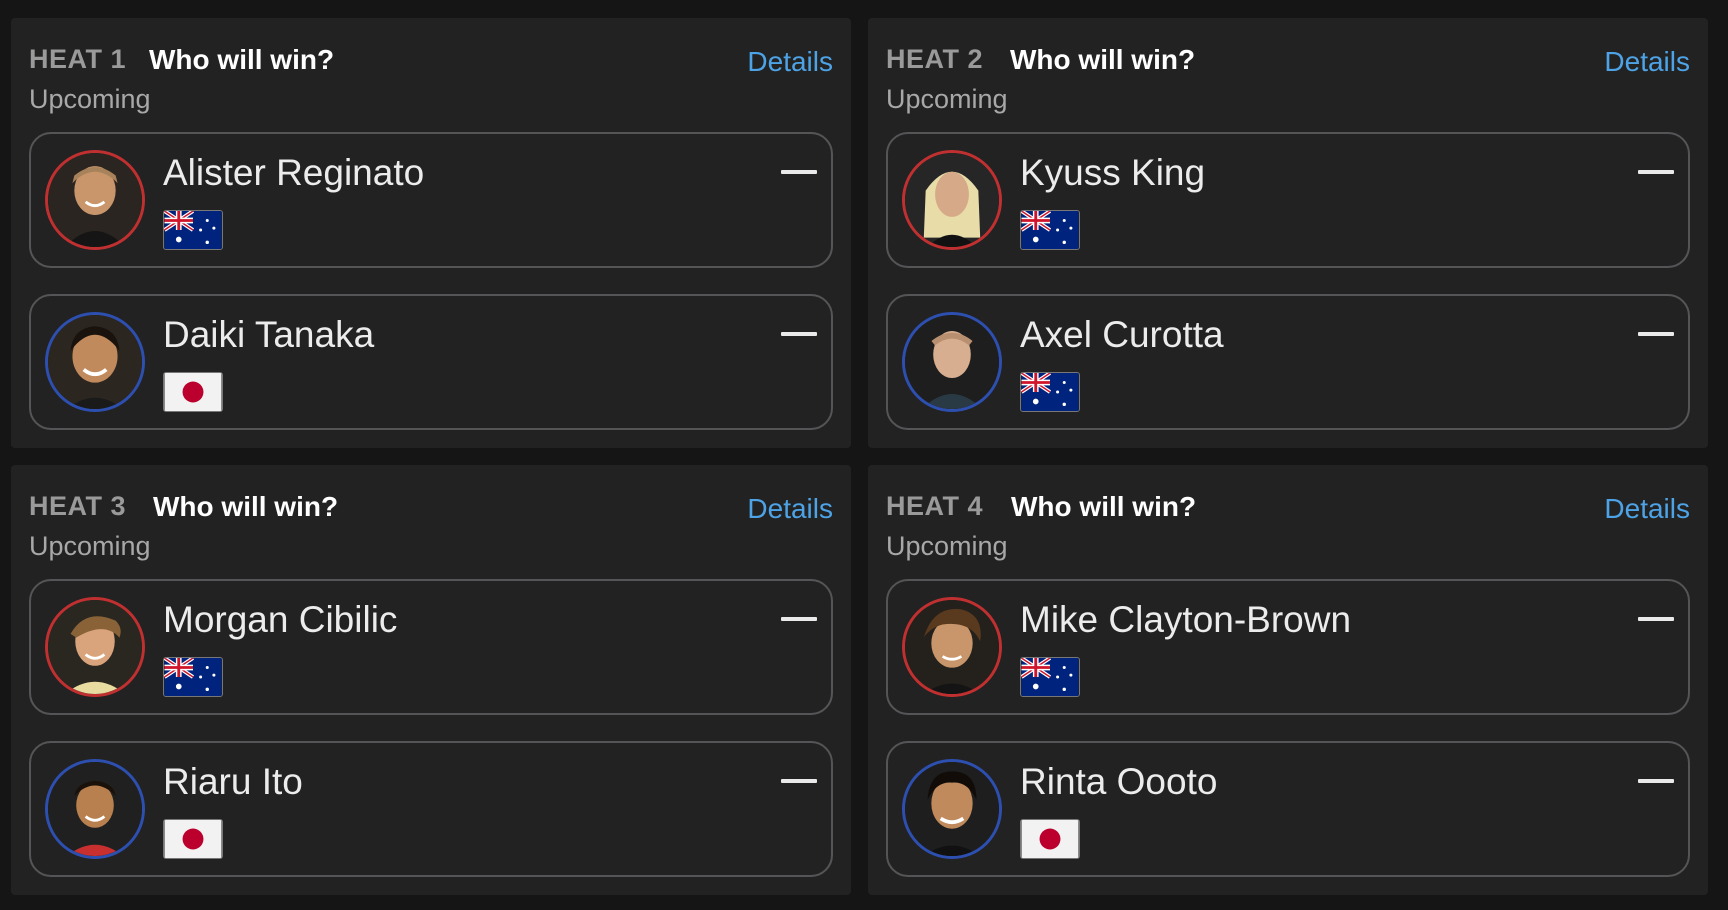  I want to click on surfer-name: Daiki Tanaka, so click(269, 334).